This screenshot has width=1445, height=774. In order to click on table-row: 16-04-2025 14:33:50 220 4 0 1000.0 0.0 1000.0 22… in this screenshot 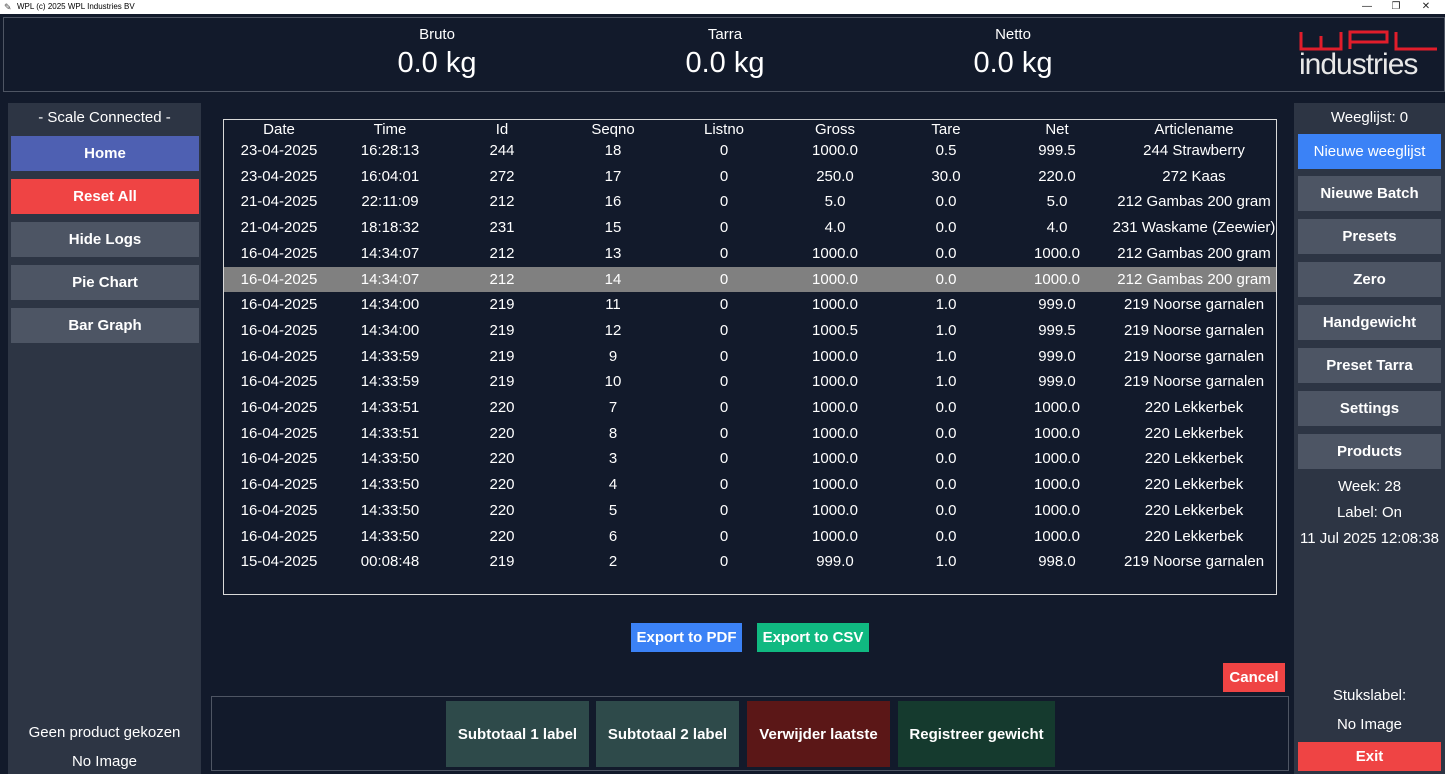, I will do `click(750, 484)`.